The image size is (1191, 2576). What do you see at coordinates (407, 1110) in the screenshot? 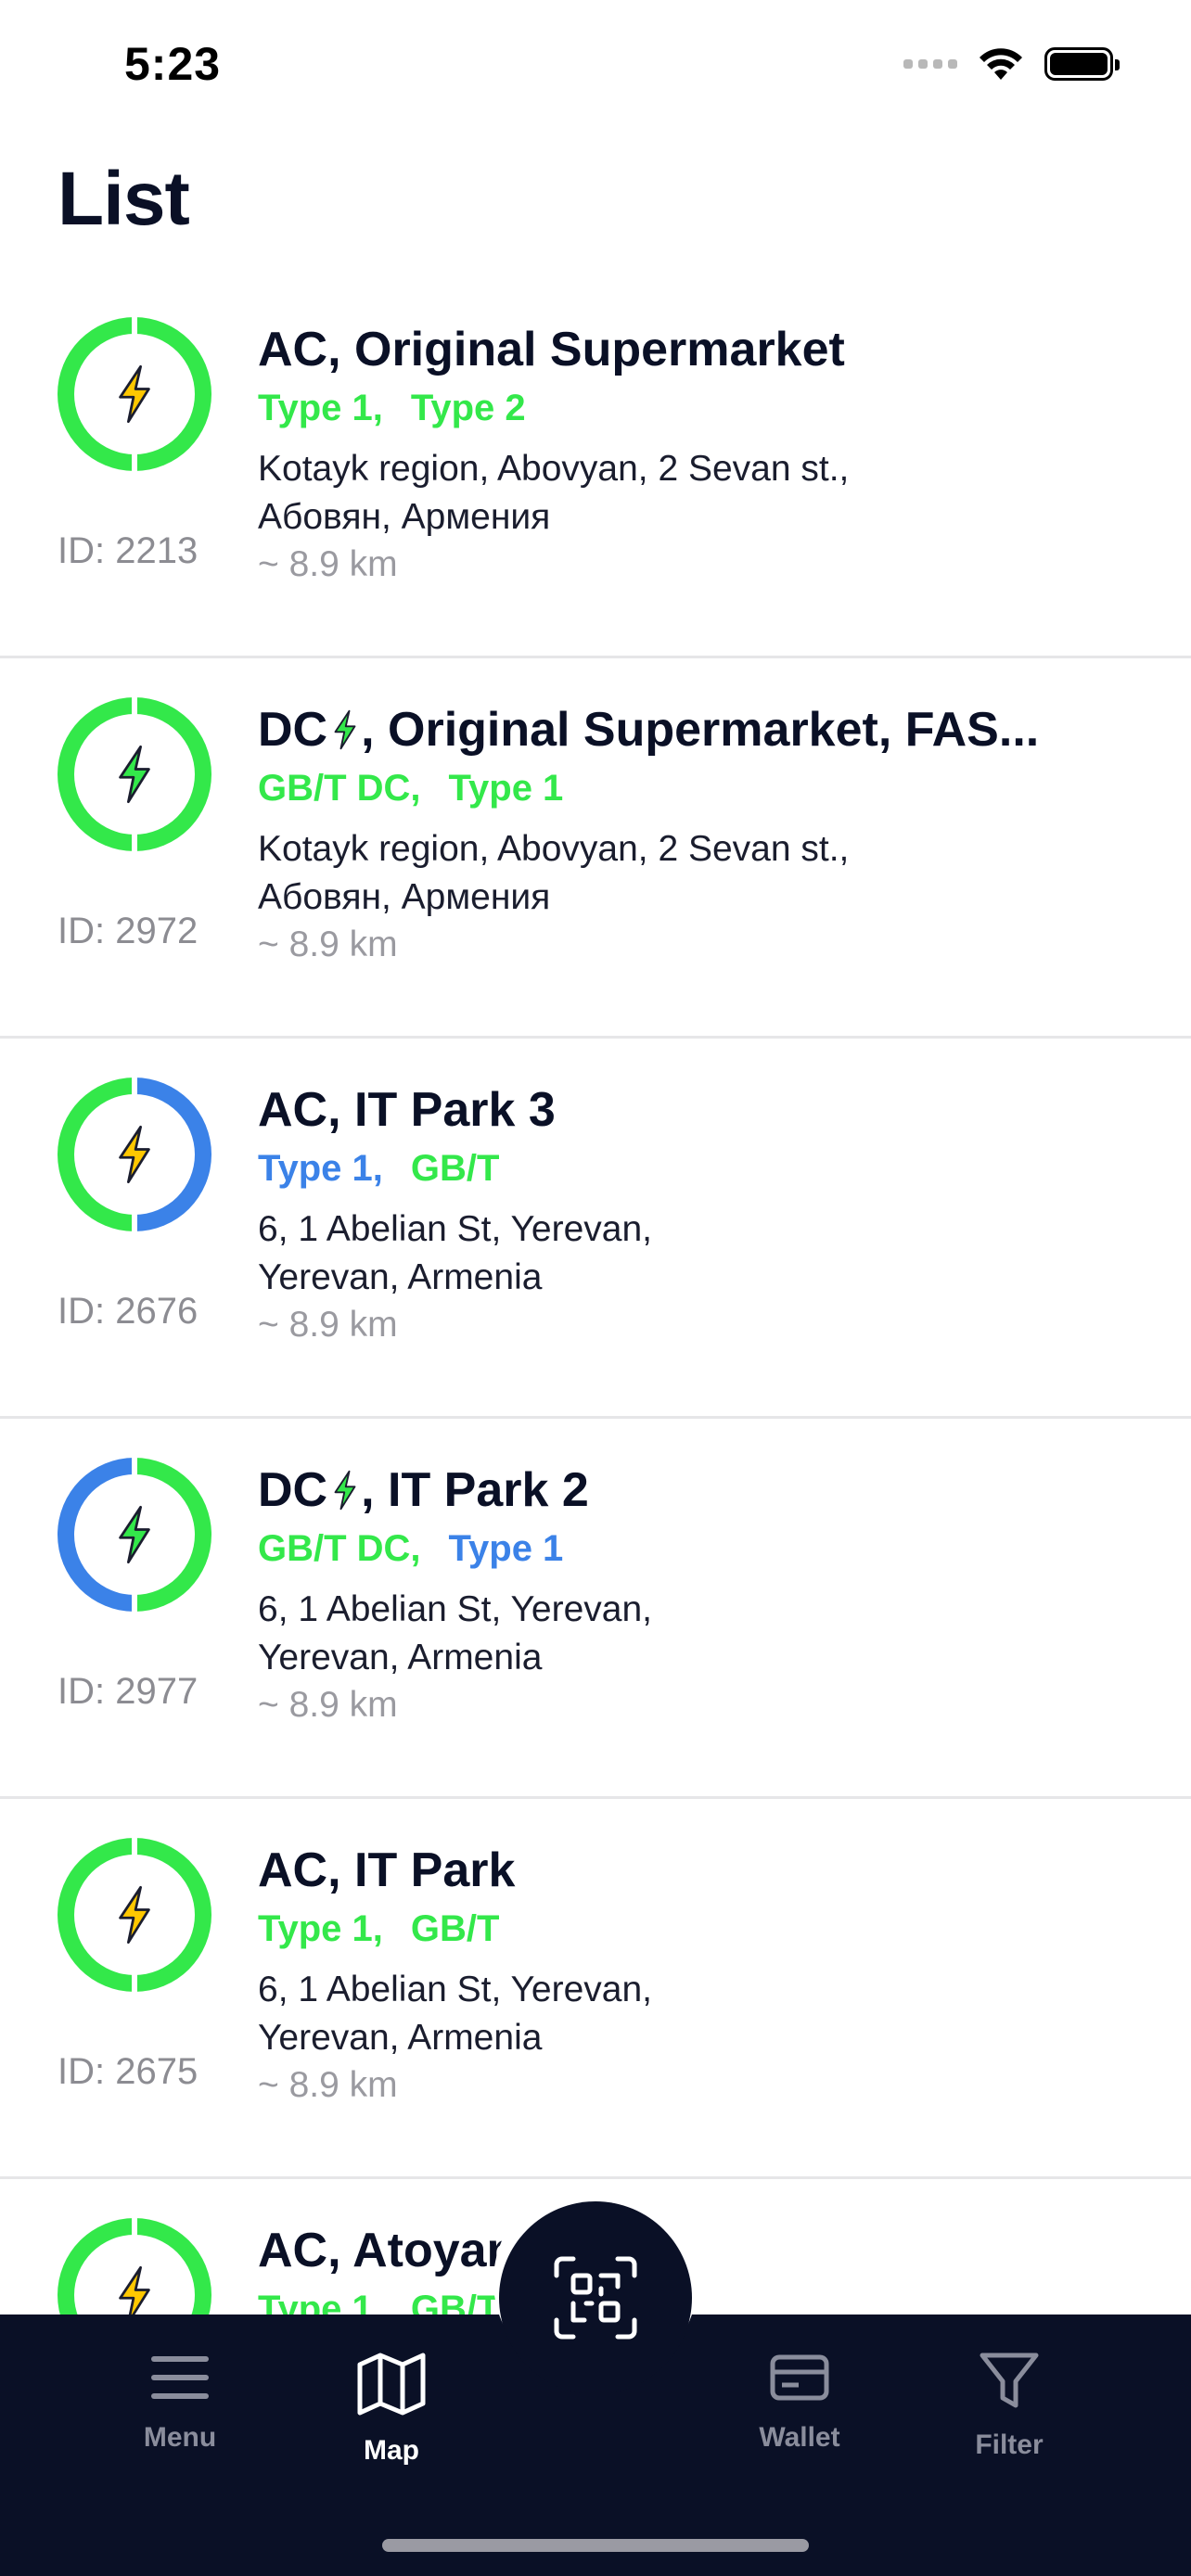
I see `station-name: AC, IT Park 3` at bounding box center [407, 1110].